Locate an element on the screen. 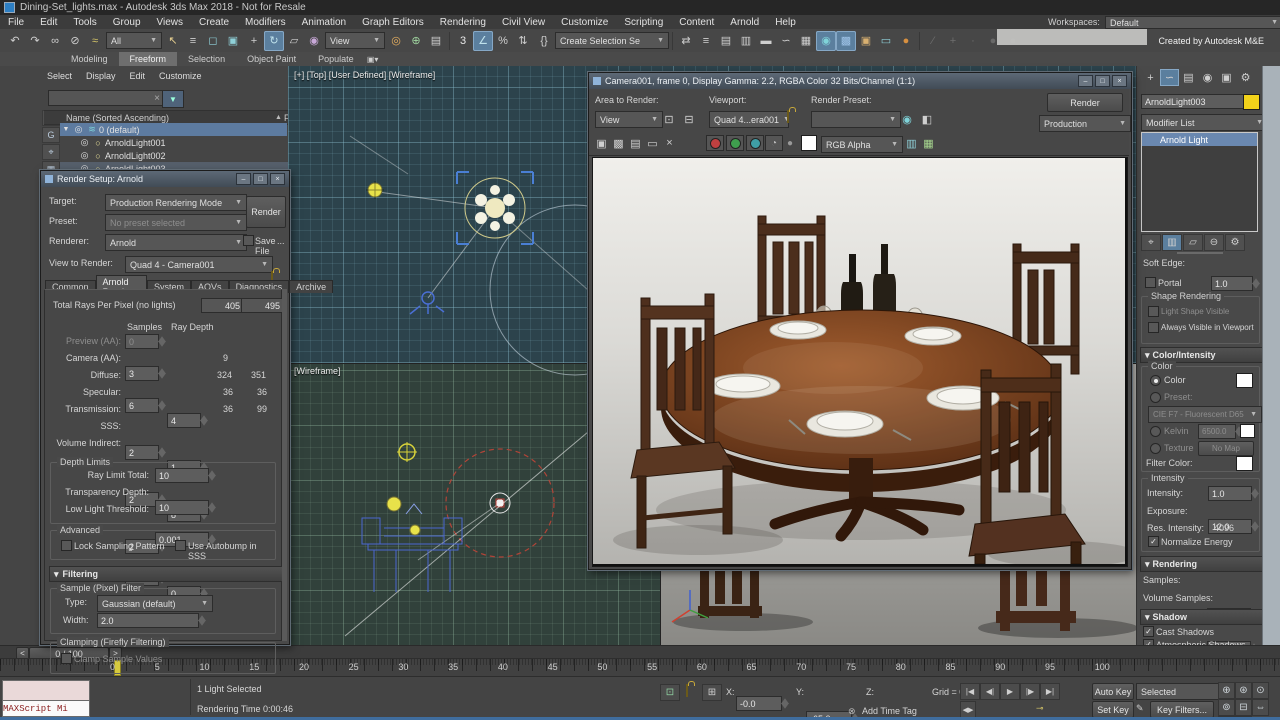  render-setup-title-bar: Render Setup: Arnold – □ × is located at coordinates (165, 179).